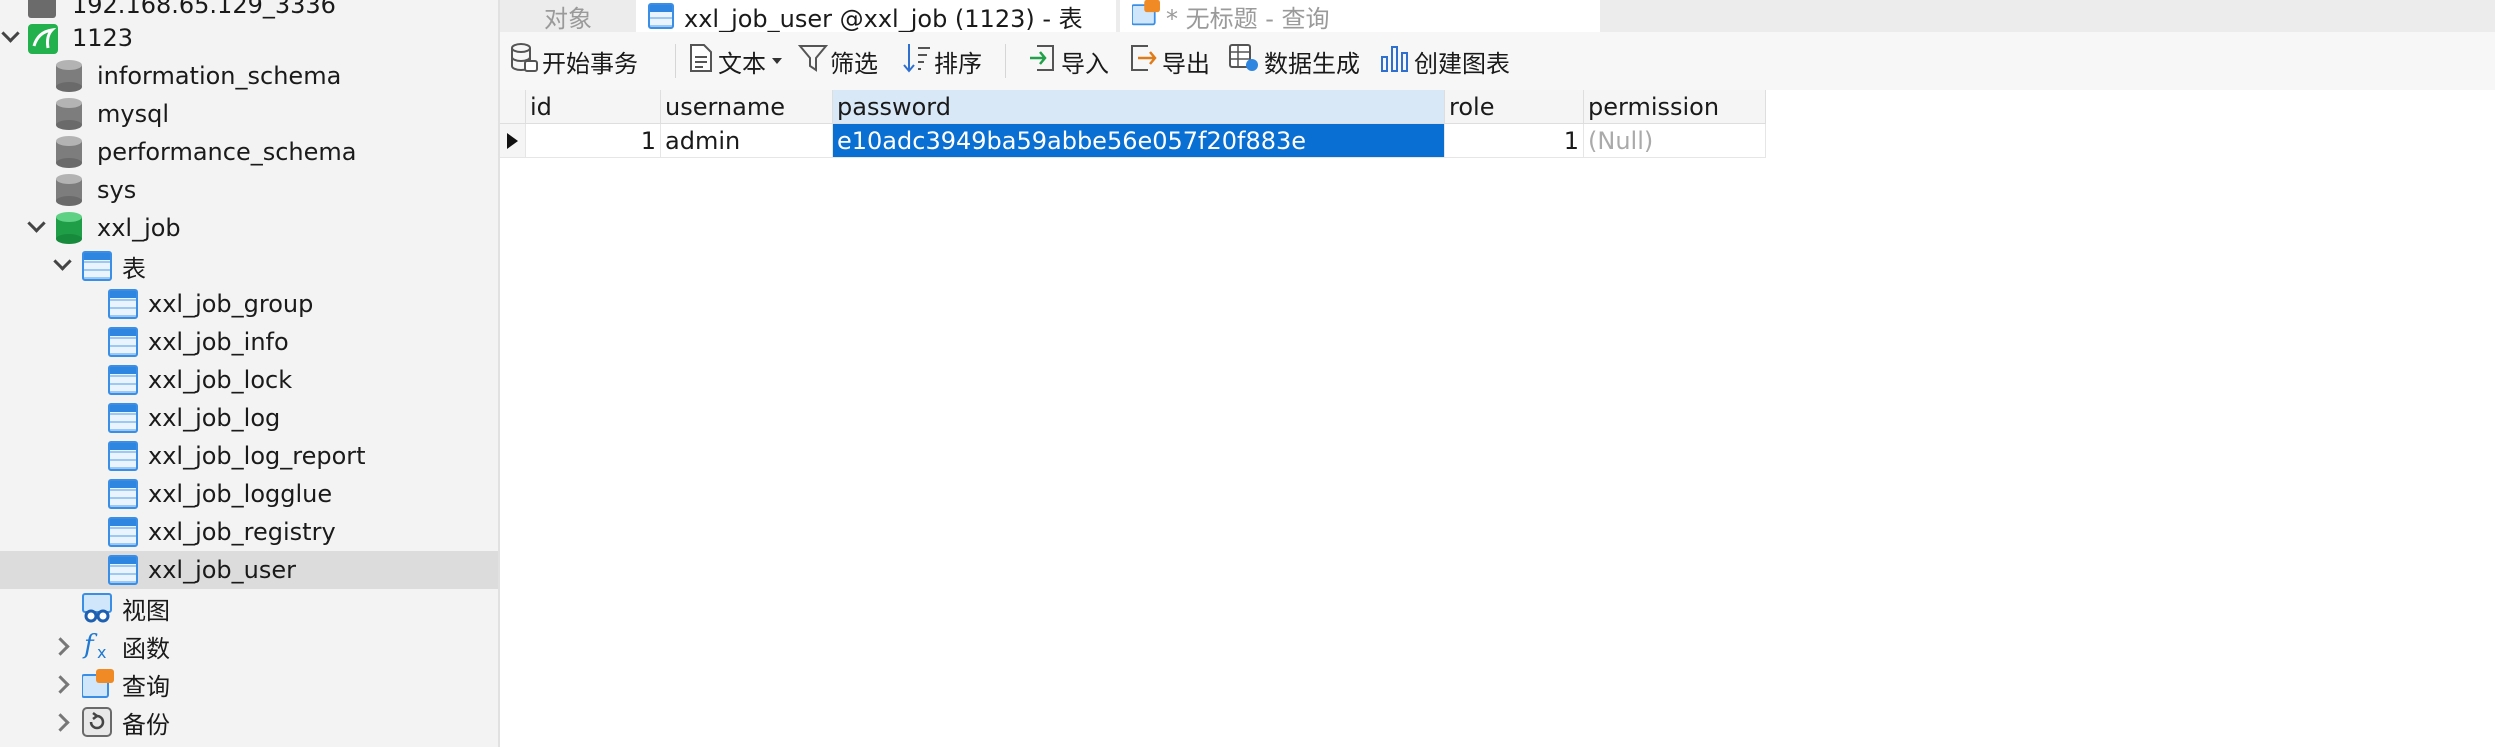 This screenshot has width=2495, height=747. What do you see at coordinates (214, 418) in the screenshot?
I see `table-label: xxl_job_log` at bounding box center [214, 418].